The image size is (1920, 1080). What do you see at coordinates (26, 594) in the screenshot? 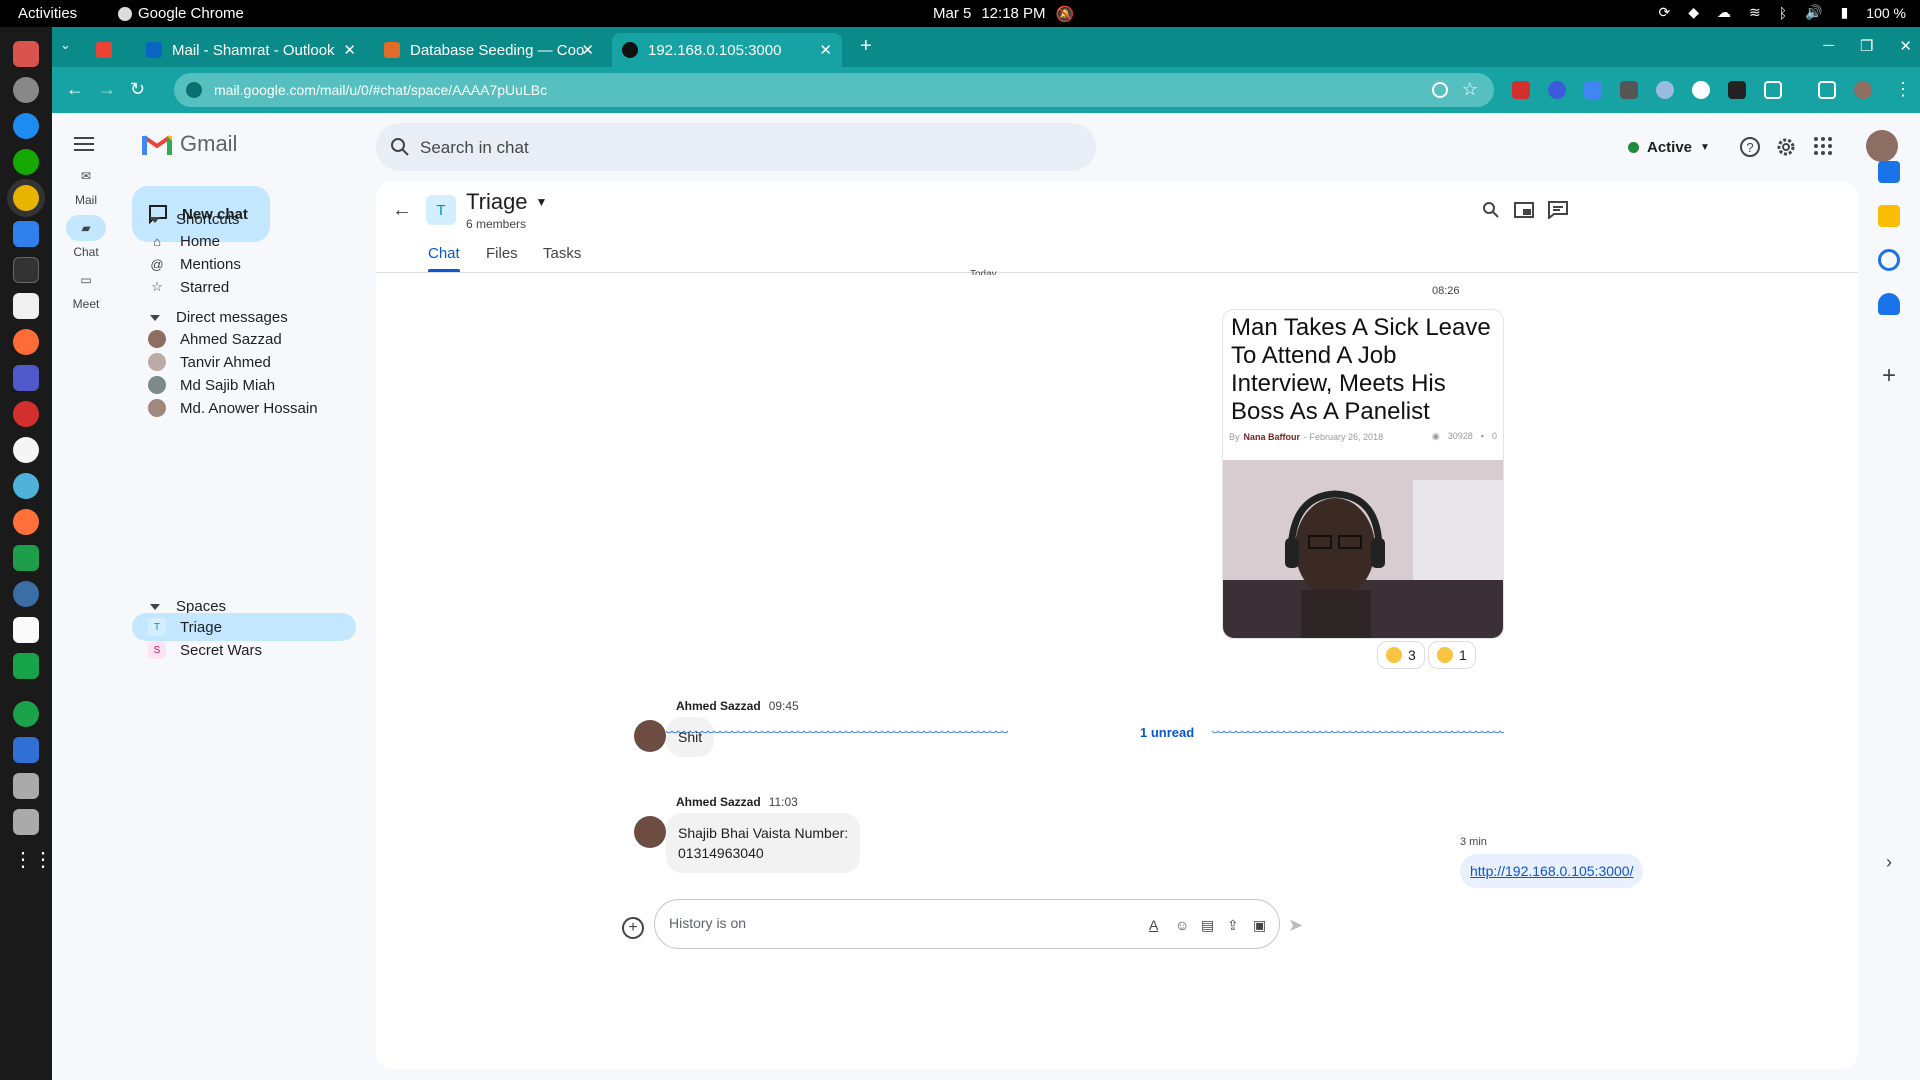
I see `mysql-app-icon` at bounding box center [26, 594].